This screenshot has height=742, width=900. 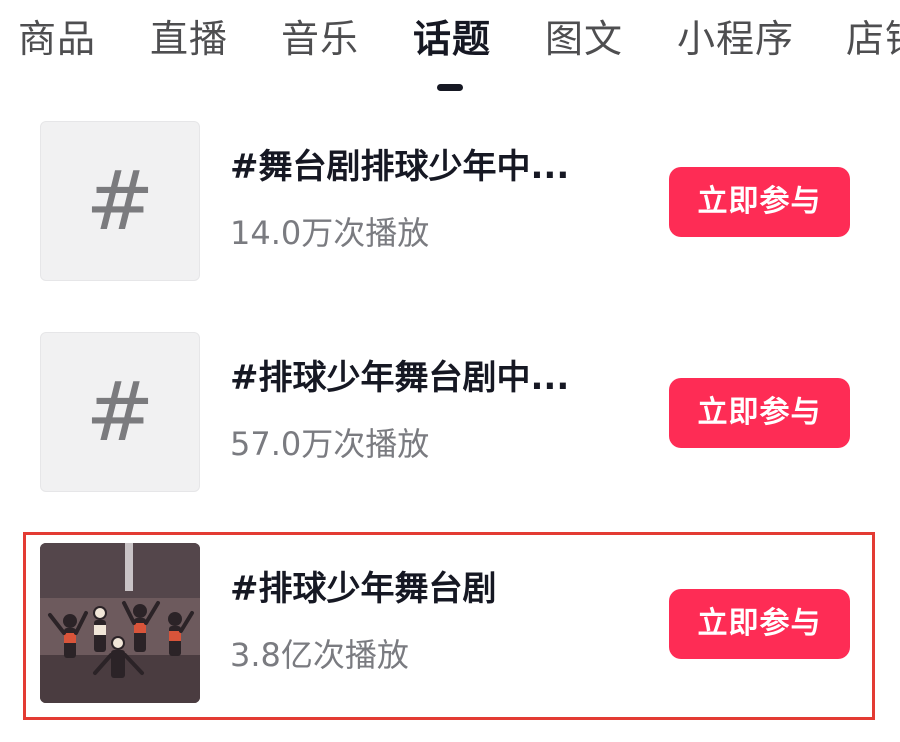 I want to click on tab-stores: 店铺, so click(x=873, y=39).